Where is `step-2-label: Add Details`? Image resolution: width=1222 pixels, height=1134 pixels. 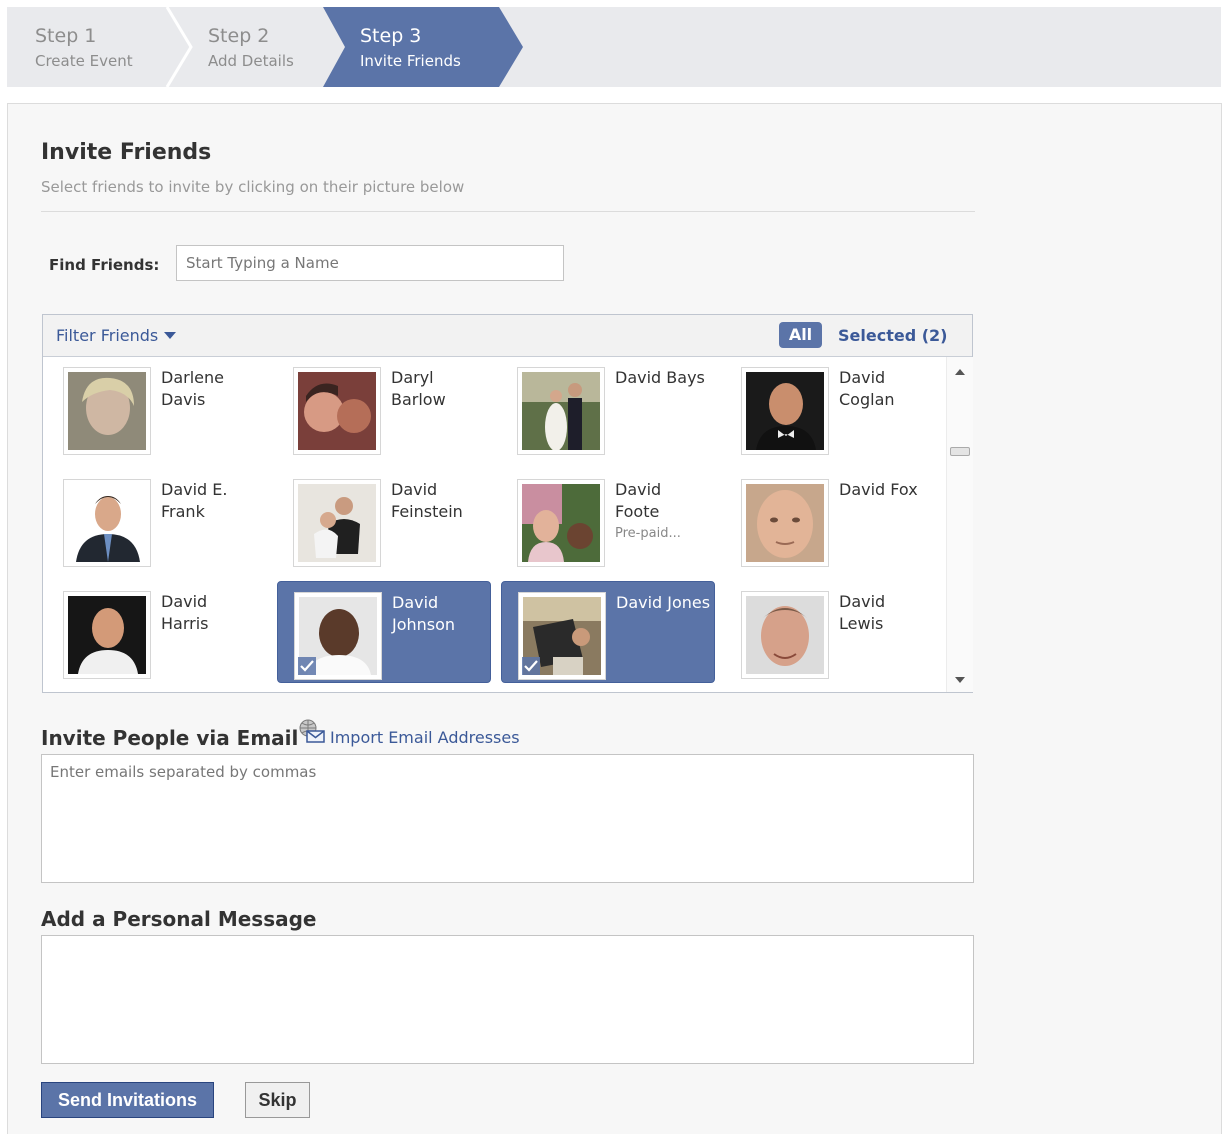 step-2-label: Add Details is located at coordinates (251, 61).